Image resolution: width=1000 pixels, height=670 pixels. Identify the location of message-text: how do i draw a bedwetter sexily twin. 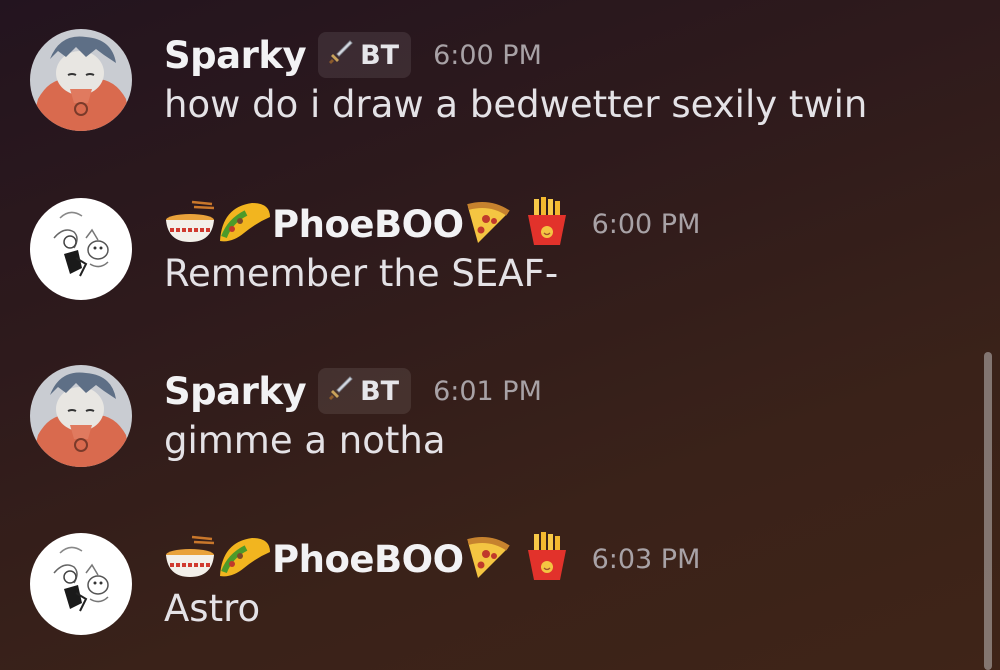
(516, 104).